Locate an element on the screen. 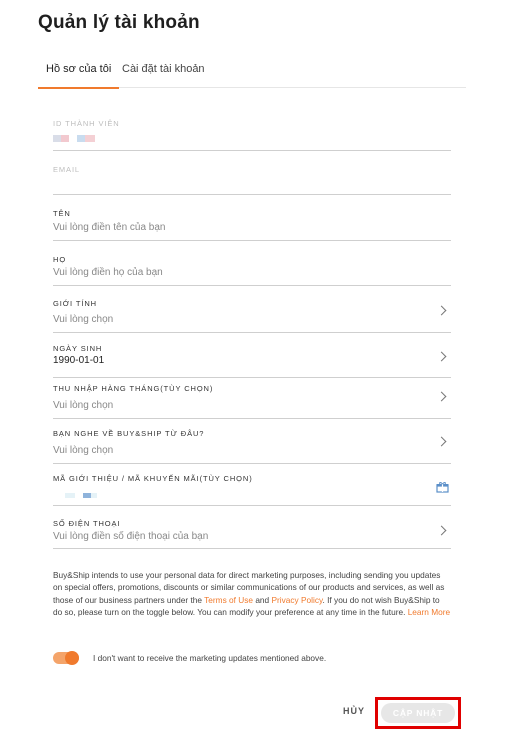  last-name-label: HỌ is located at coordinates (60, 259).